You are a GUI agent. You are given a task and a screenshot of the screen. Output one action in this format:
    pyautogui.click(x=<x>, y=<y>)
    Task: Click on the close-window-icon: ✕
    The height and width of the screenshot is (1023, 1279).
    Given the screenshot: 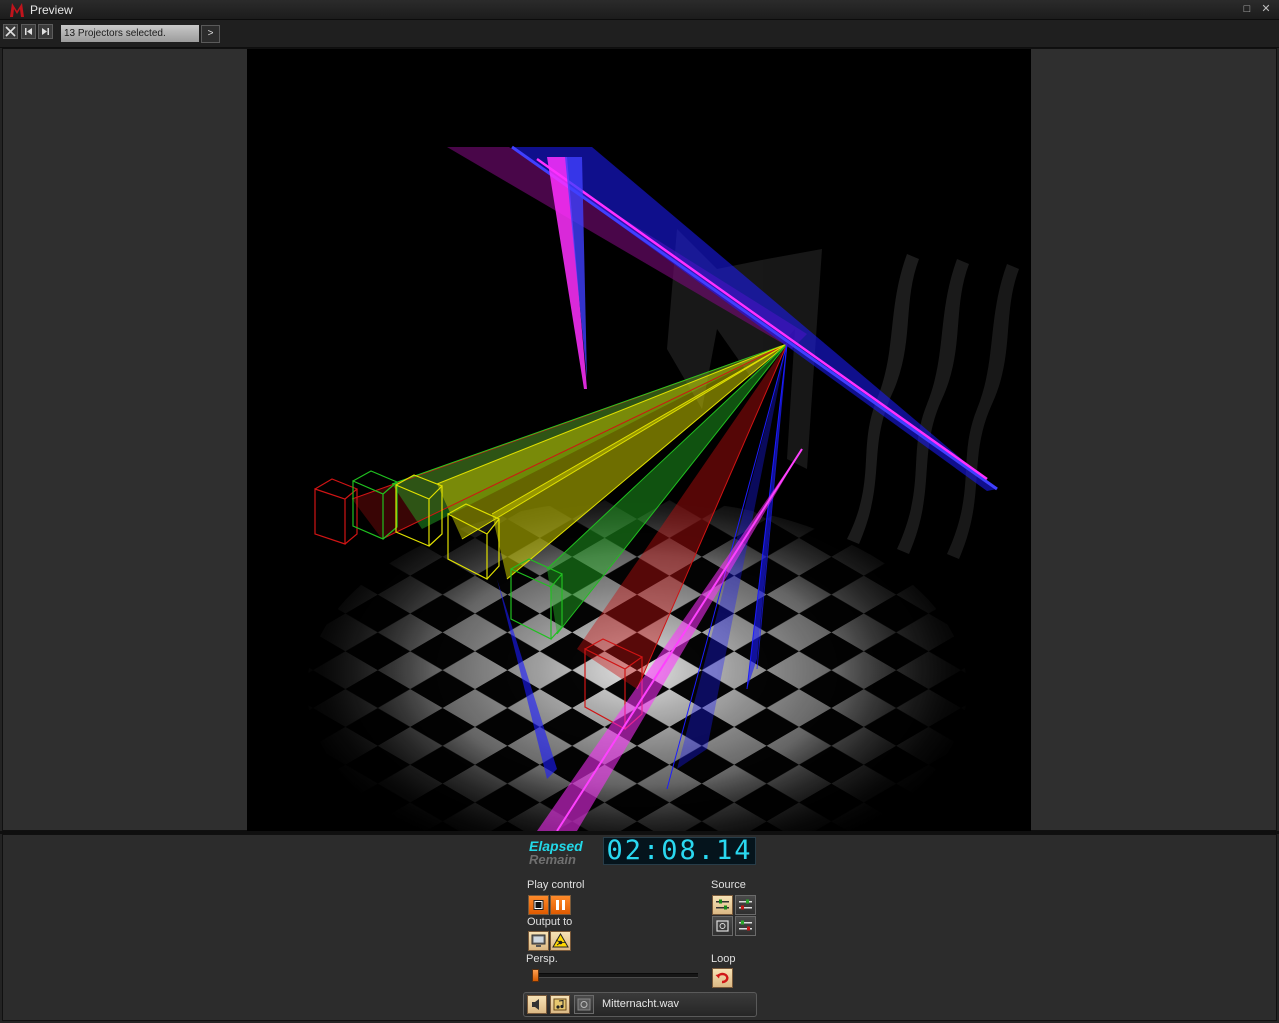 What is the action you would take?
    pyautogui.click(x=1266, y=9)
    